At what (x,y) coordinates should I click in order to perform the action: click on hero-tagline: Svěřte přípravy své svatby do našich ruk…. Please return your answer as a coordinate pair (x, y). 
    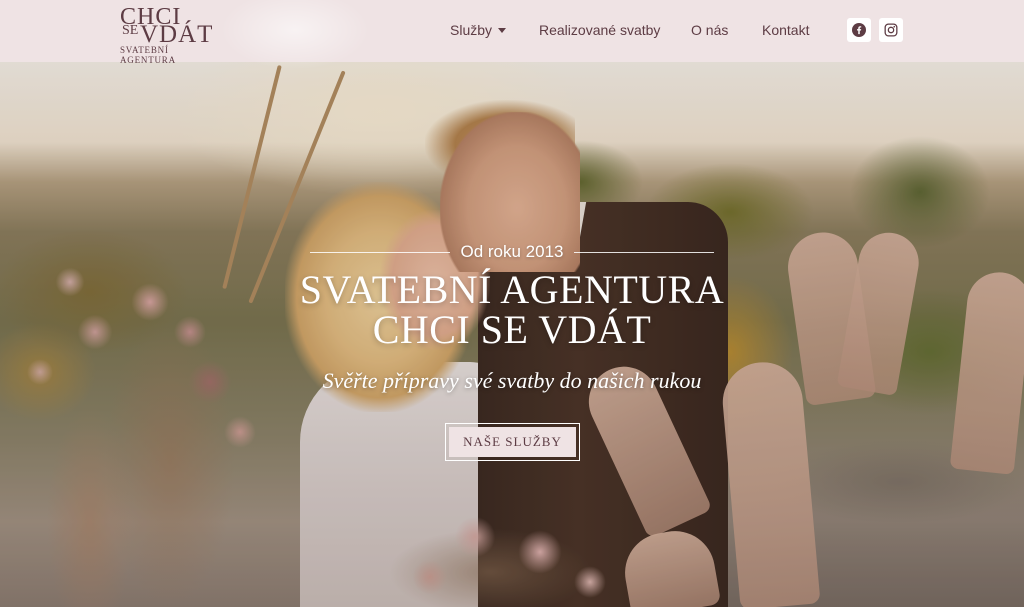
    Looking at the image, I should click on (512, 380).